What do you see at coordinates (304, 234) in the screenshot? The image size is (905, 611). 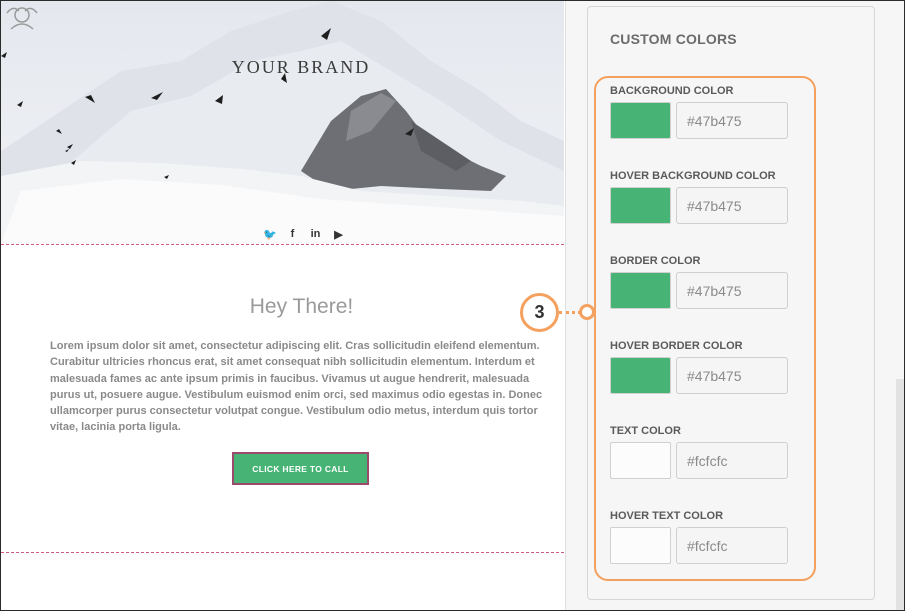 I see `social-links: 🐦 f in ▶` at bounding box center [304, 234].